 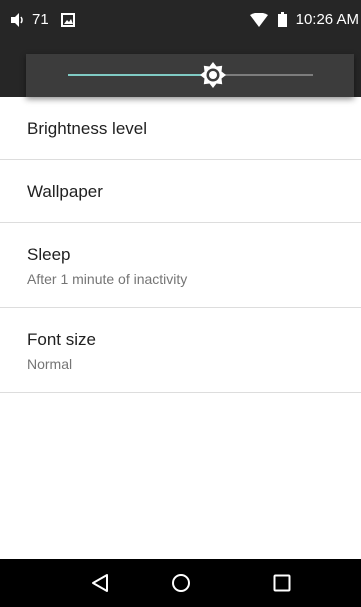 I want to click on brightness-slider, so click(x=190, y=75).